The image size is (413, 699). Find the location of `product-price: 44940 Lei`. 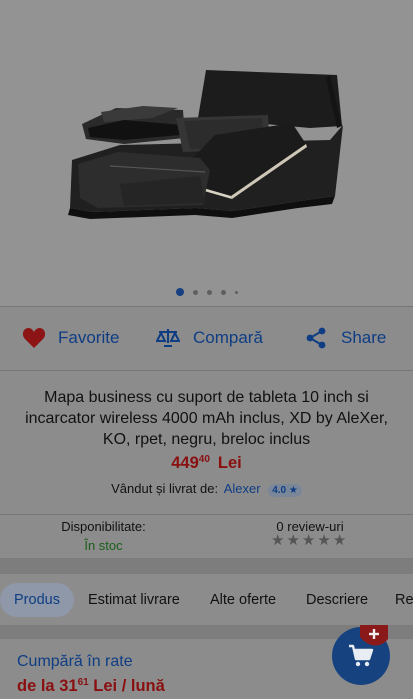

product-price: 44940 Lei is located at coordinates (206, 463).